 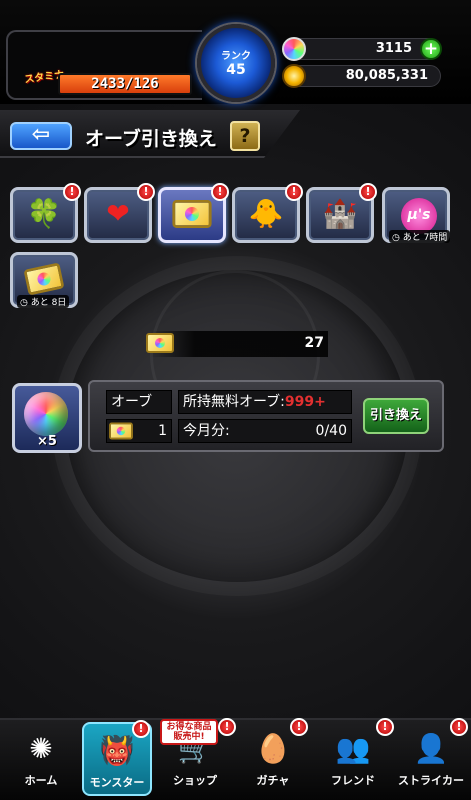 I want to click on nav-monster: 👹 モンスター !, so click(x=117, y=758).